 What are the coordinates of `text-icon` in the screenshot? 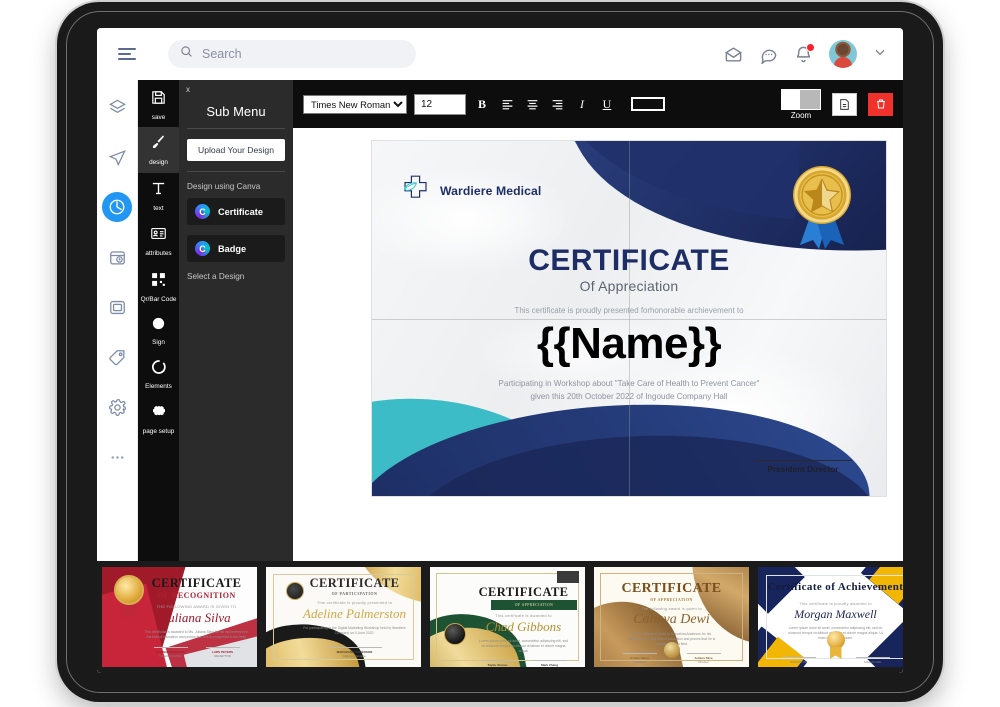 It's located at (158, 191).